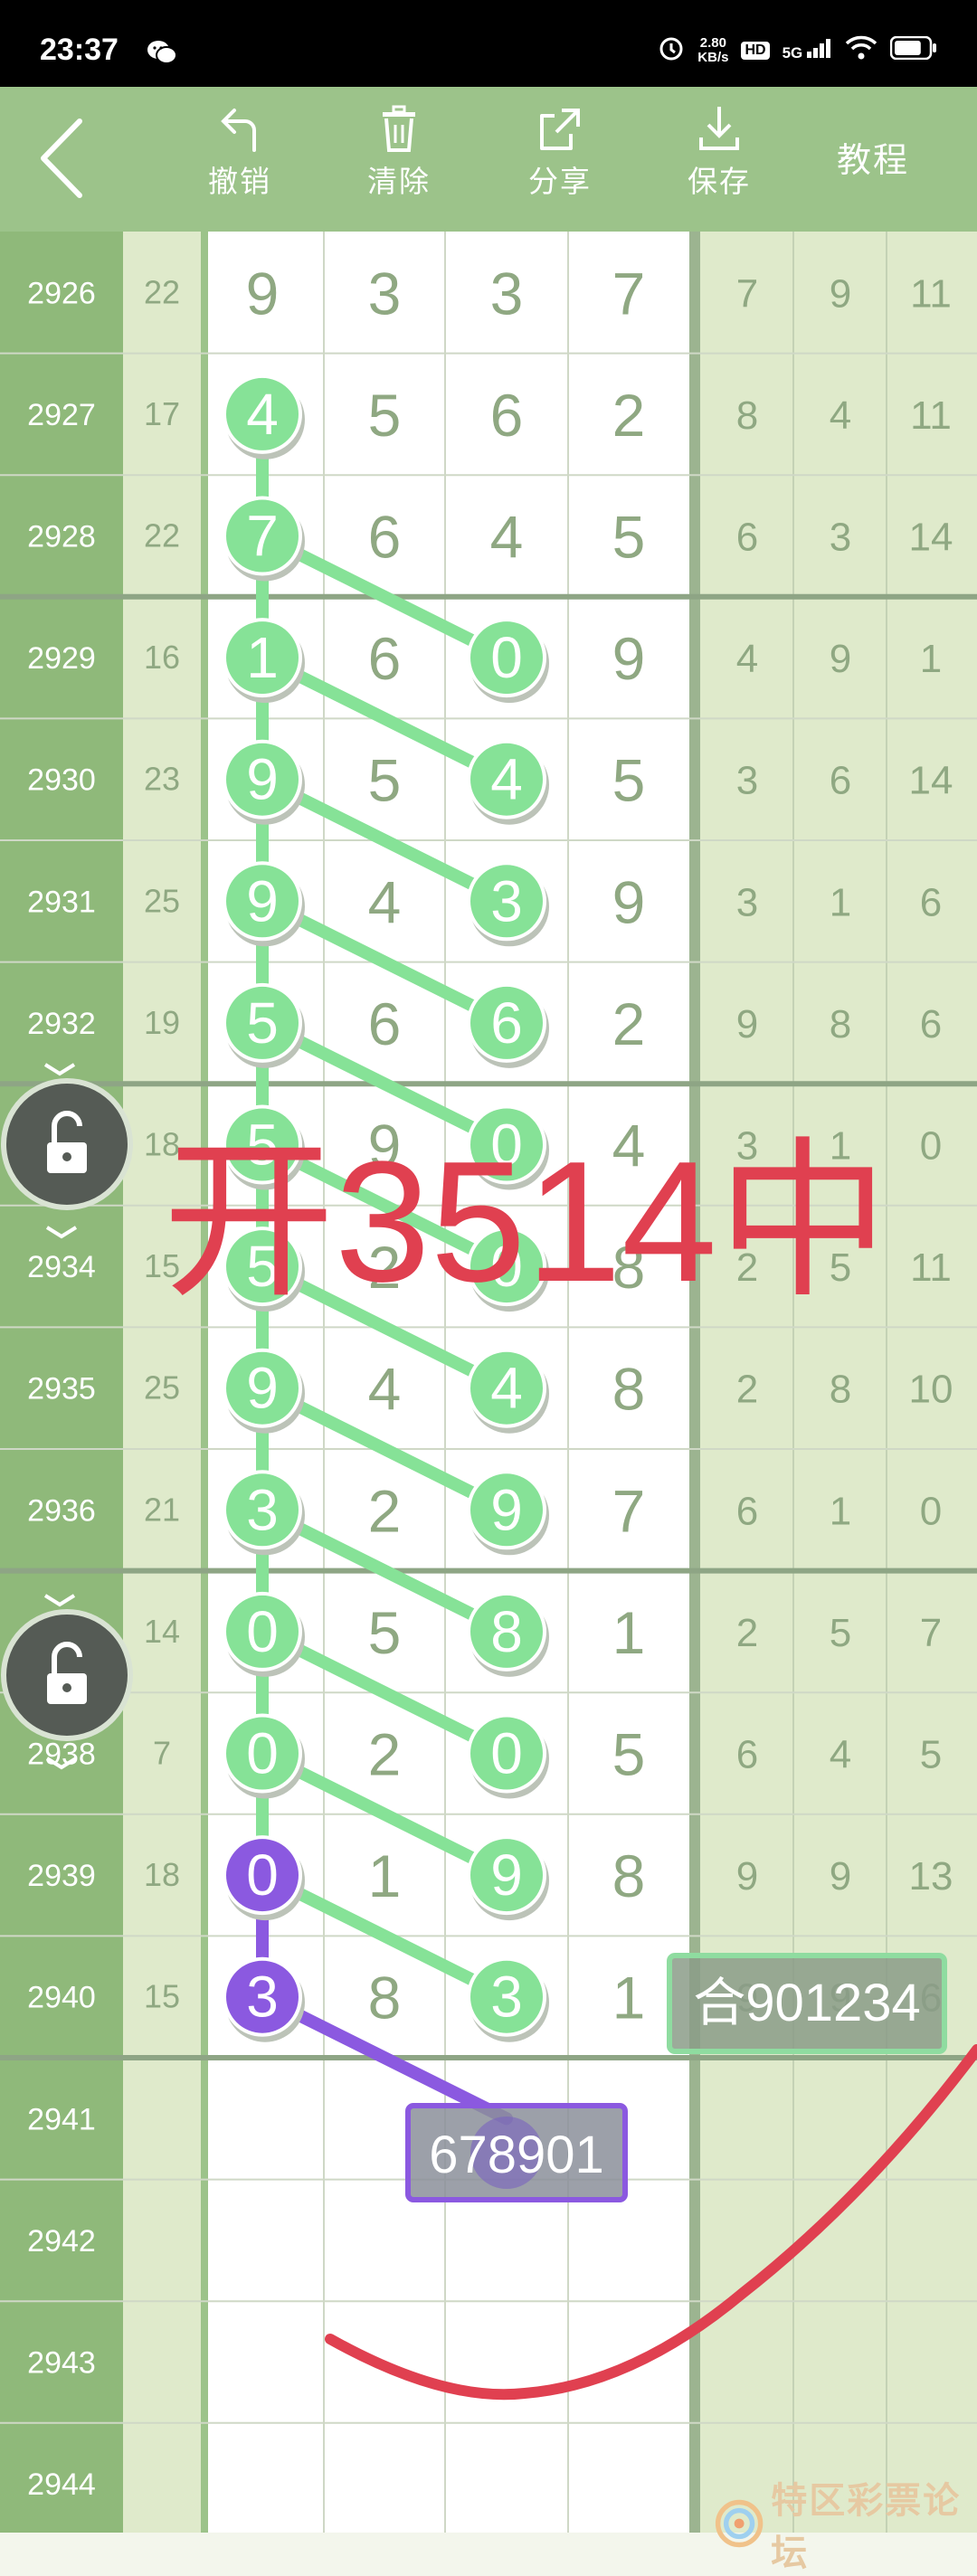 Image resolution: width=977 pixels, height=2576 pixels. What do you see at coordinates (739, 2523) in the screenshot?
I see `swirl-logo-icon` at bounding box center [739, 2523].